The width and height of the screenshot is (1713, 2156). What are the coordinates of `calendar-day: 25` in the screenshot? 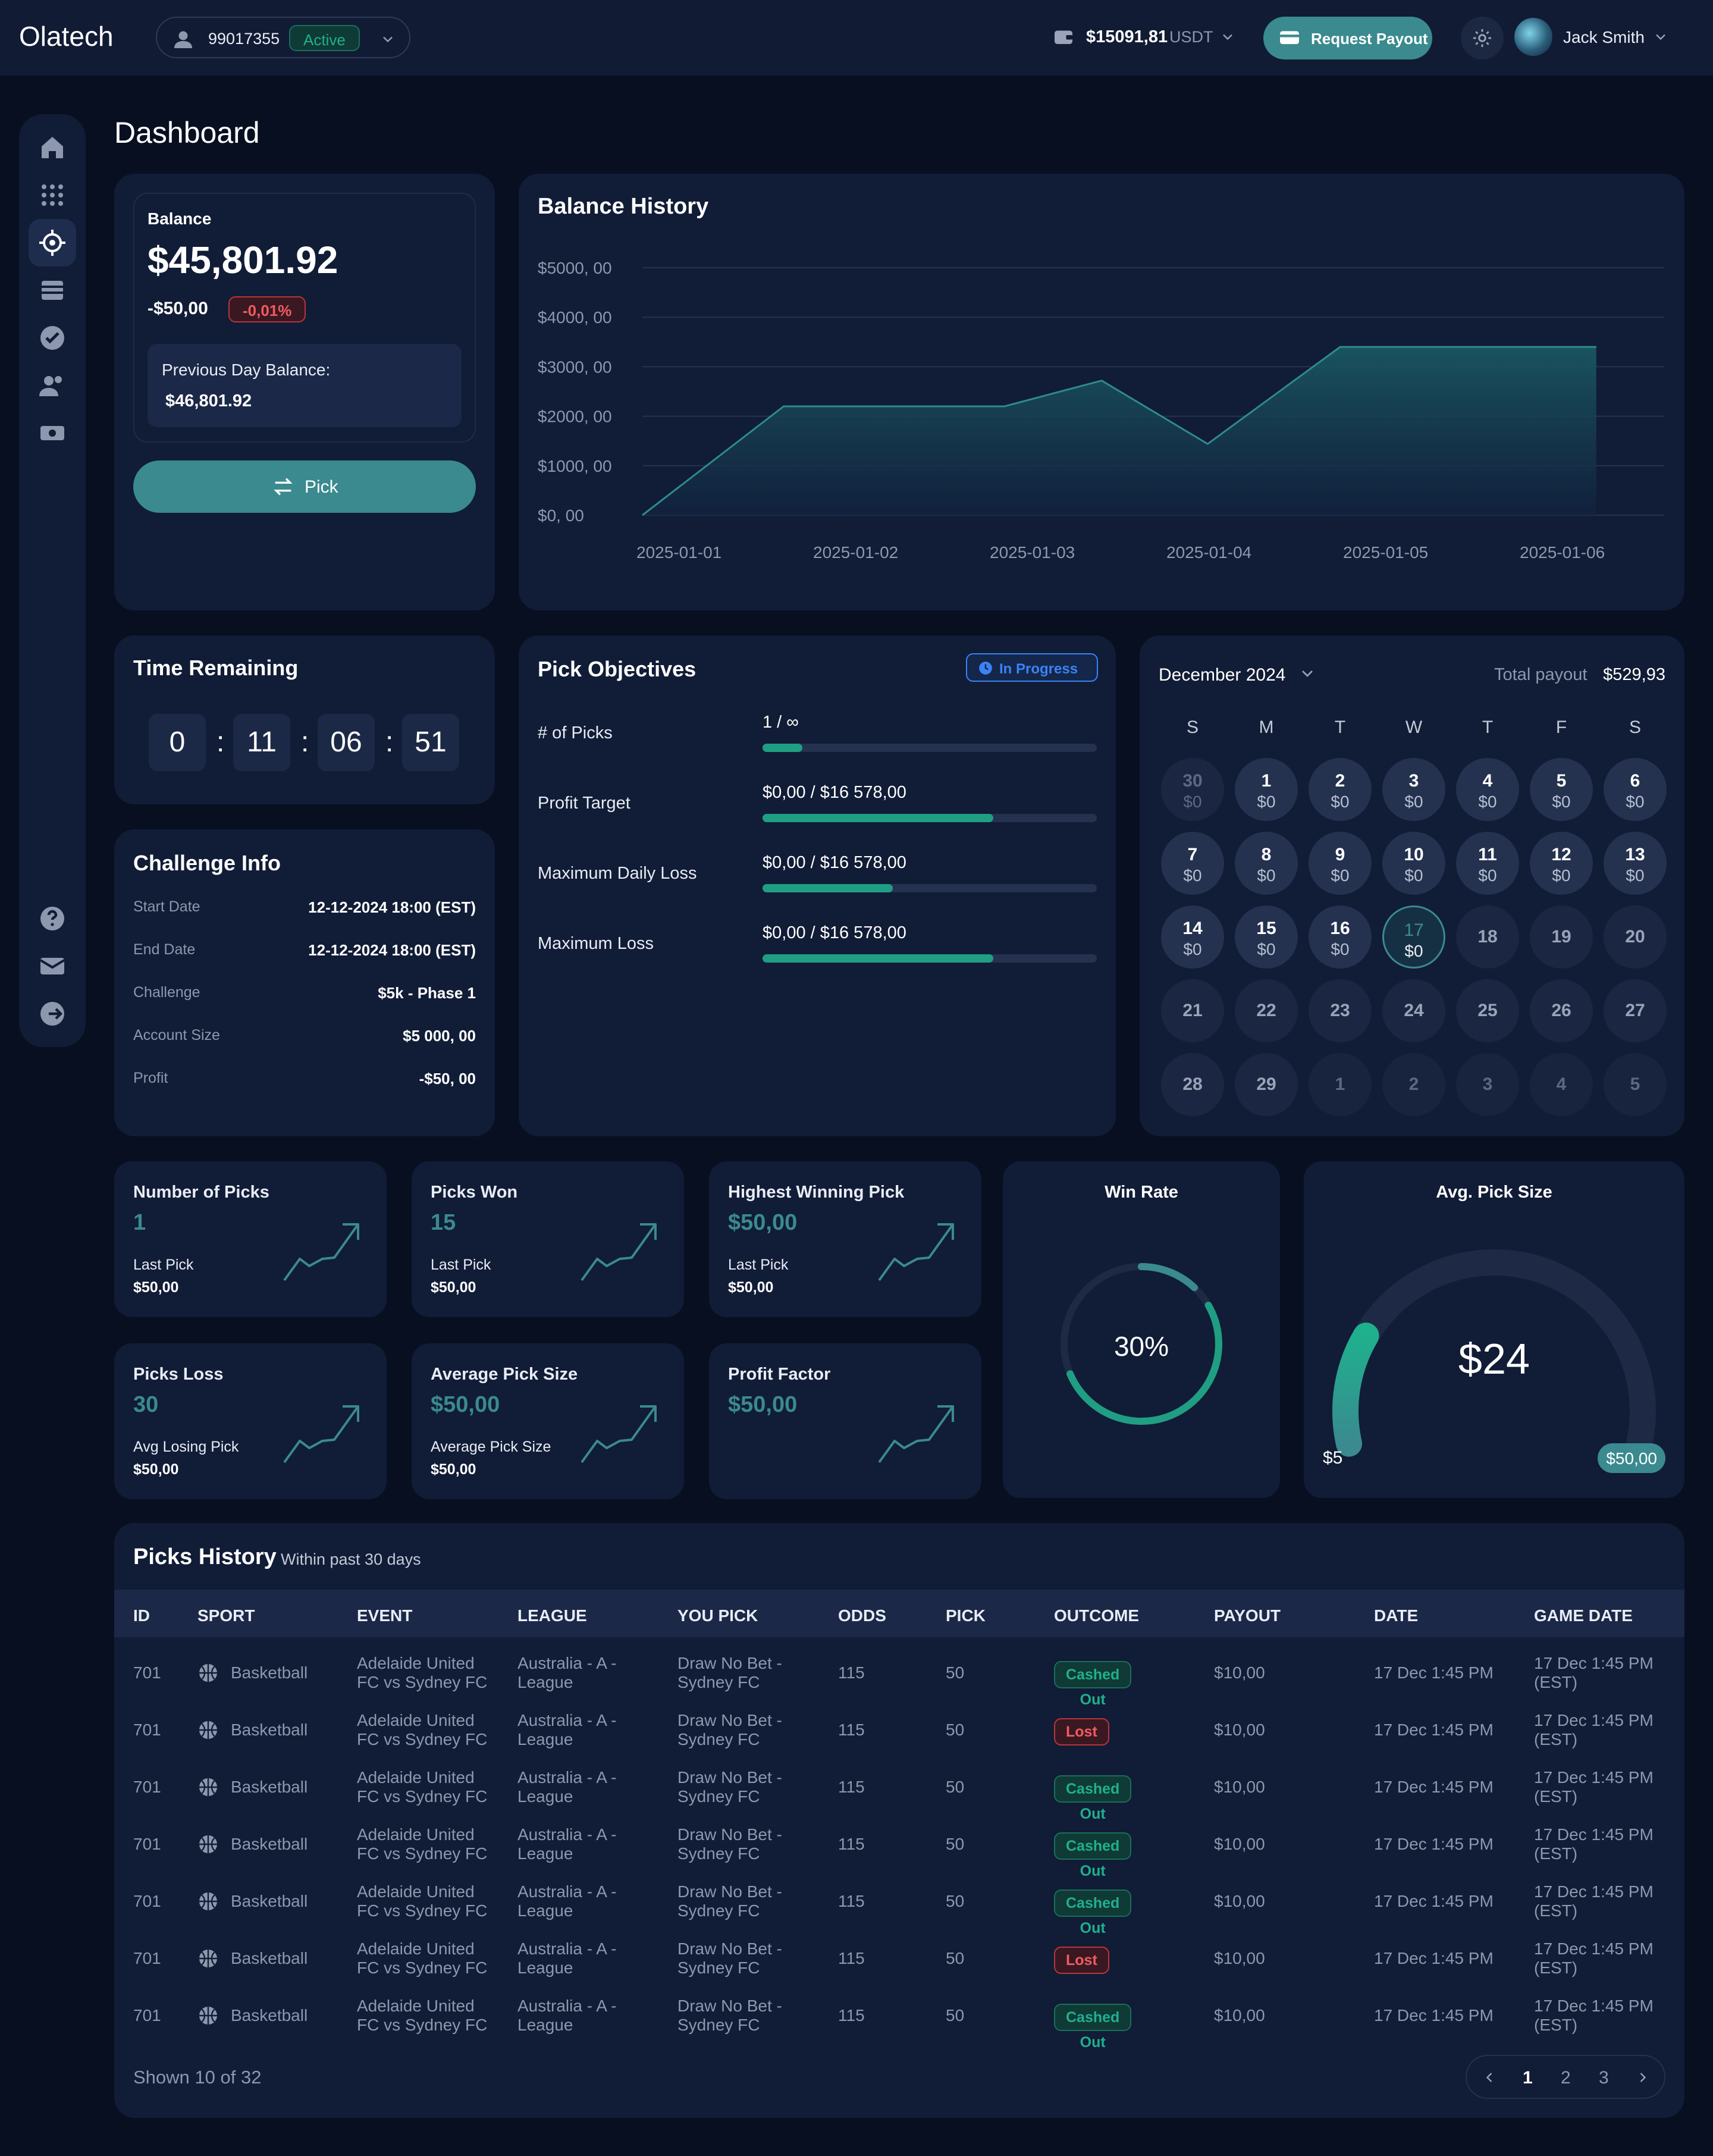 It's located at (1488, 1011).